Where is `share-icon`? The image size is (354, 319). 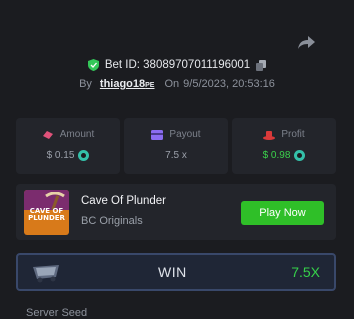 share-icon is located at coordinates (307, 42).